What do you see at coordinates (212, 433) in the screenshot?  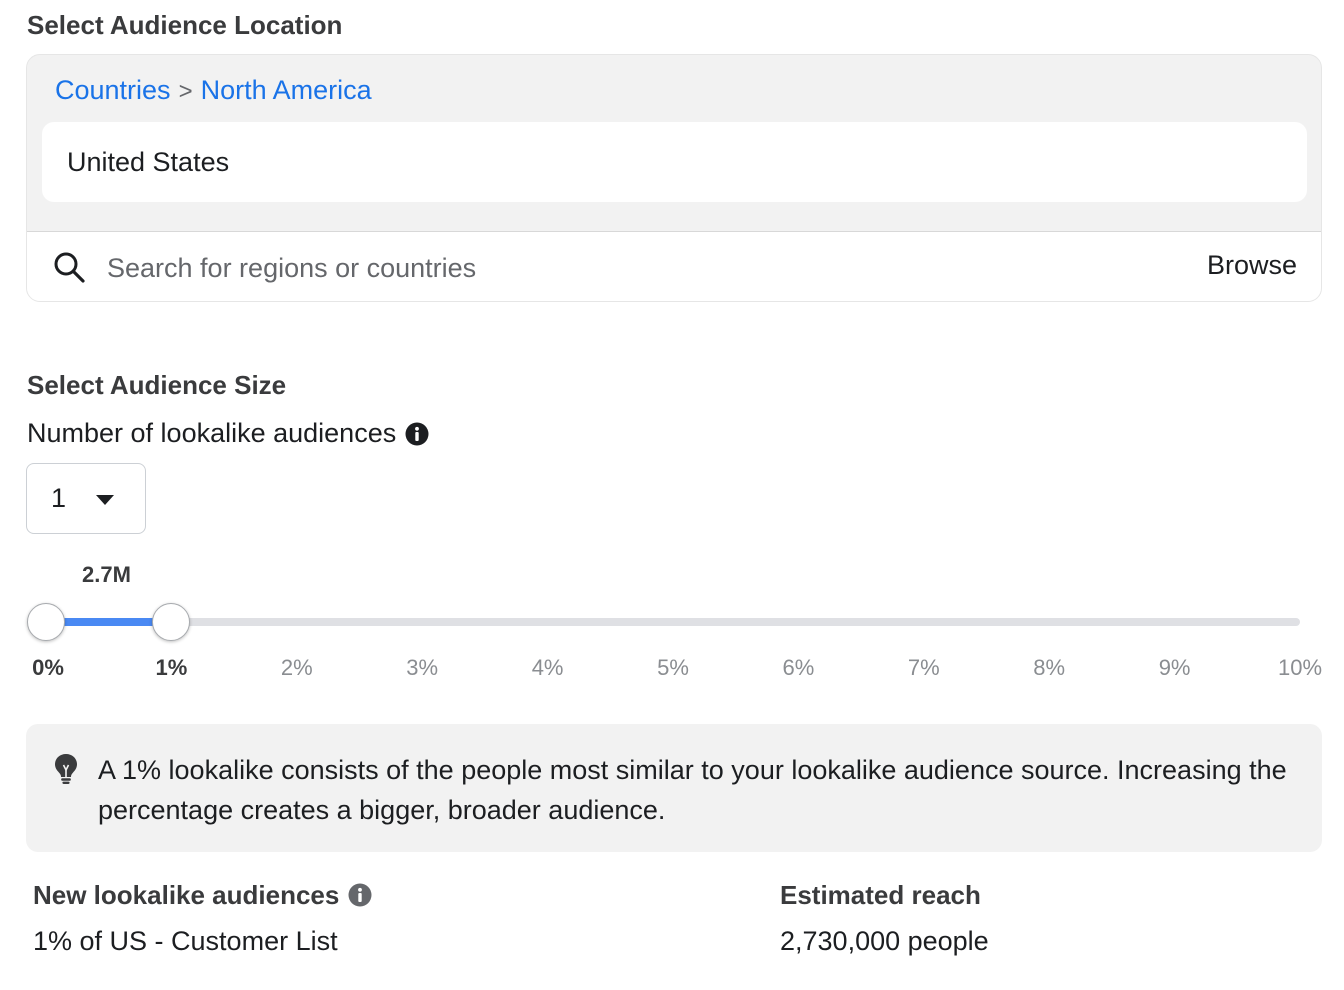 I see `lookalike-count-label: Number of lookalike audiences` at bounding box center [212, 433].